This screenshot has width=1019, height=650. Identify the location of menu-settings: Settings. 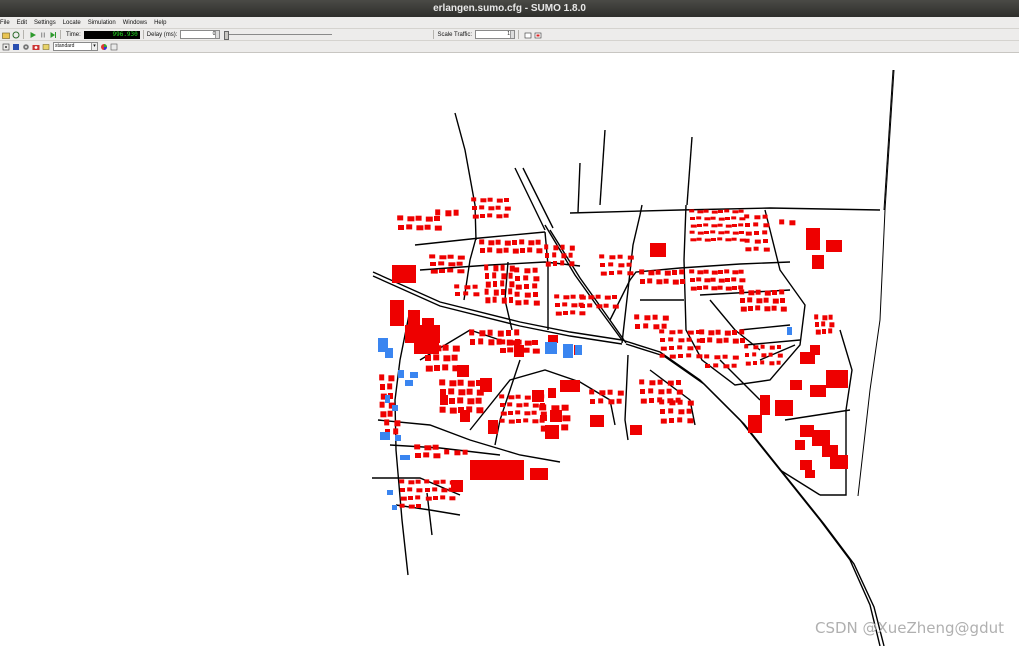
(45, 23).